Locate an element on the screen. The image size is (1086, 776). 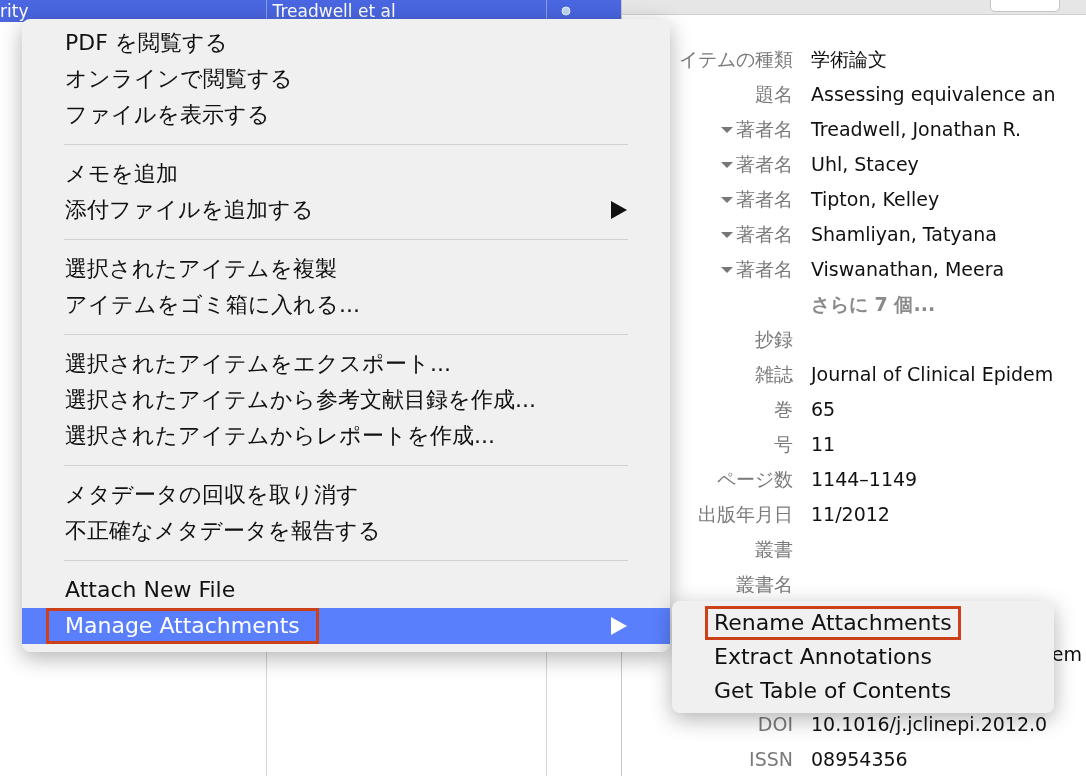
field-label: 雑誌 is located at coordinates (774, 375).